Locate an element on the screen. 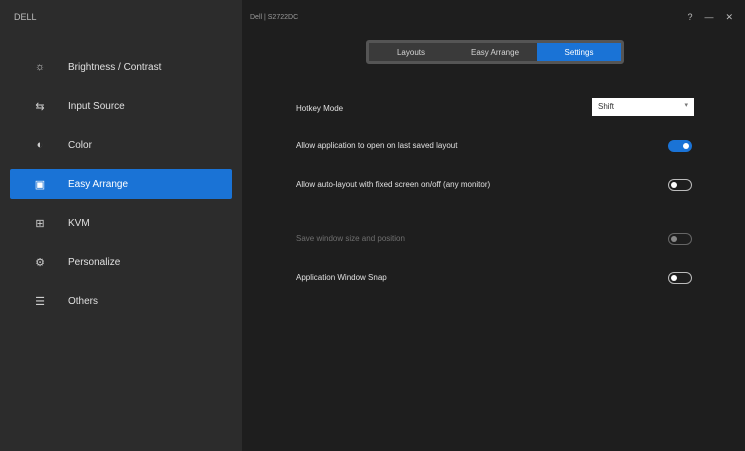 This screenshot has height=451, width=745. tab-bar: Layouts Easy Arrange Settings is located at coordinates (495, 52).